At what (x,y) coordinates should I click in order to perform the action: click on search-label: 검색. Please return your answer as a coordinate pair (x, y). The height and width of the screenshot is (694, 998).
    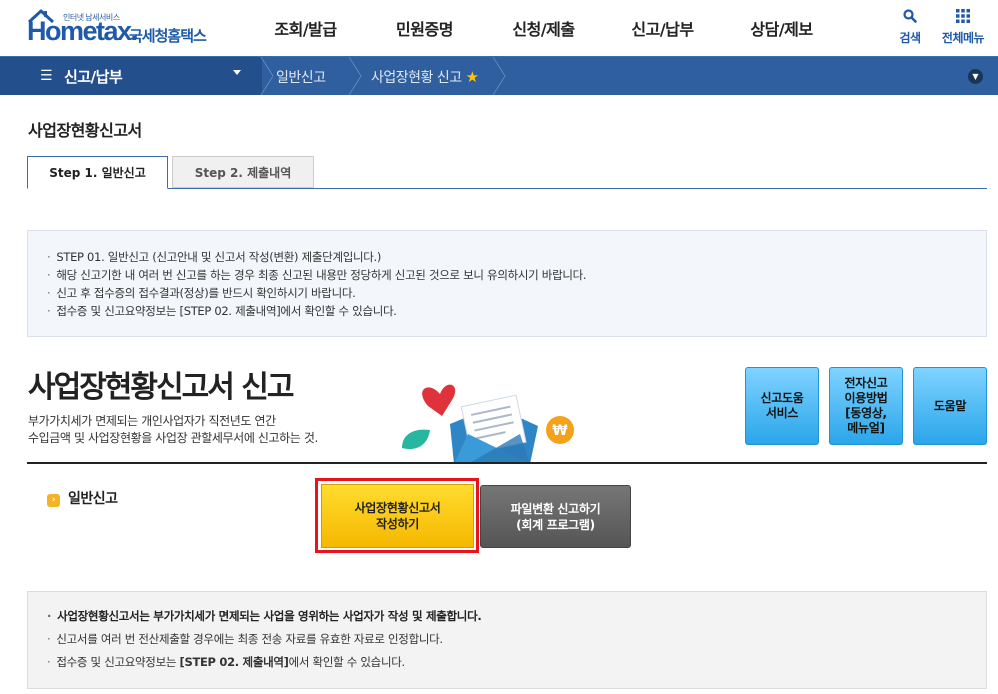
    Looking at the image, I should click on (910, 38).